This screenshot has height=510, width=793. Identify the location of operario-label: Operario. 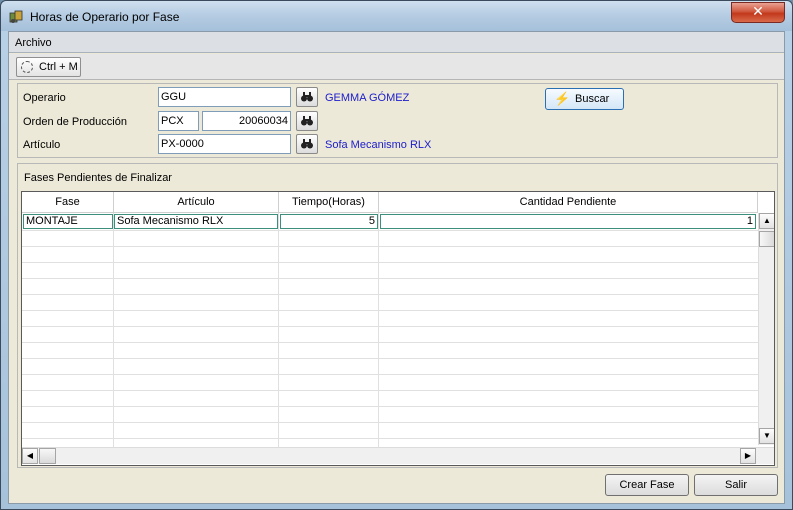
(44, 98).